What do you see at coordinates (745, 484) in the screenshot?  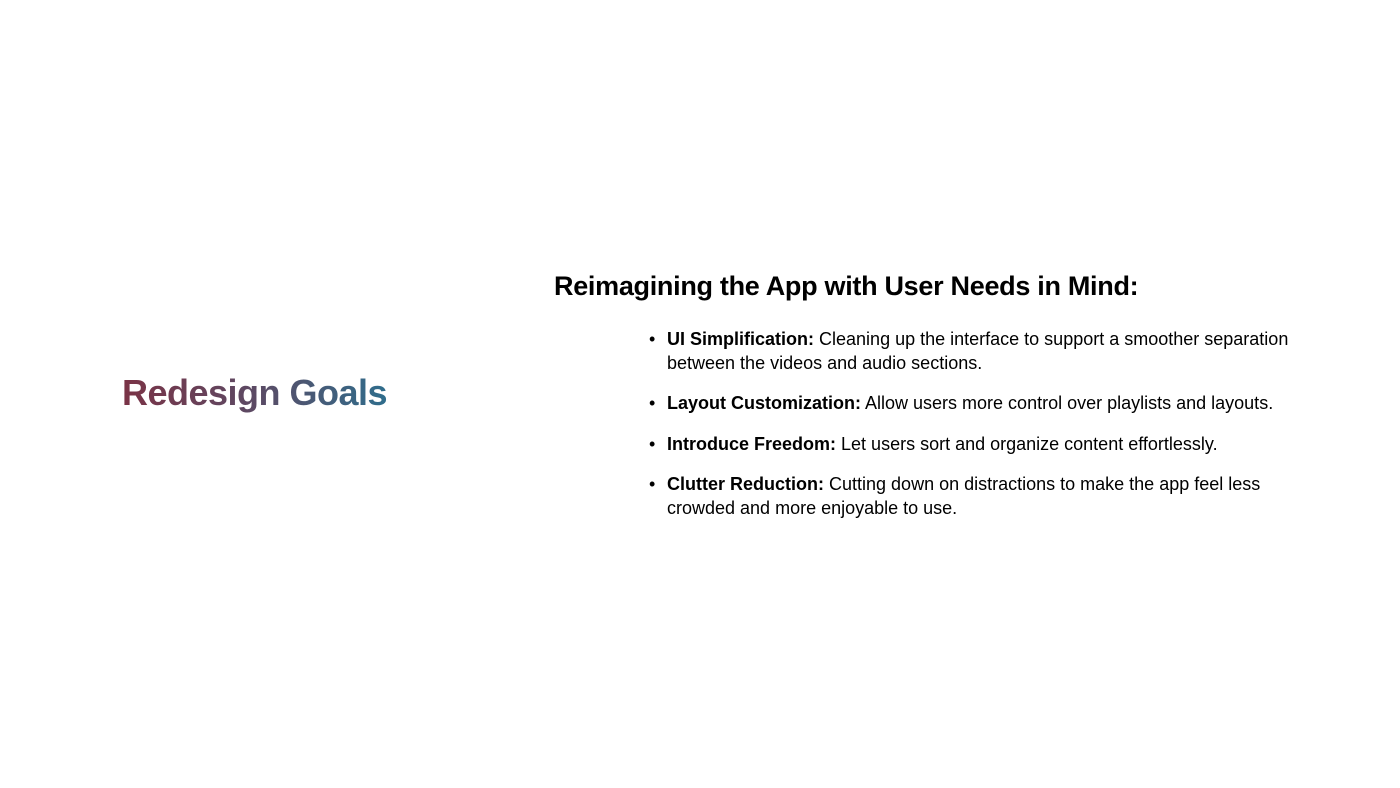 I see `goal-label: Clutter Reduction:` at bounding box center [745, 484].